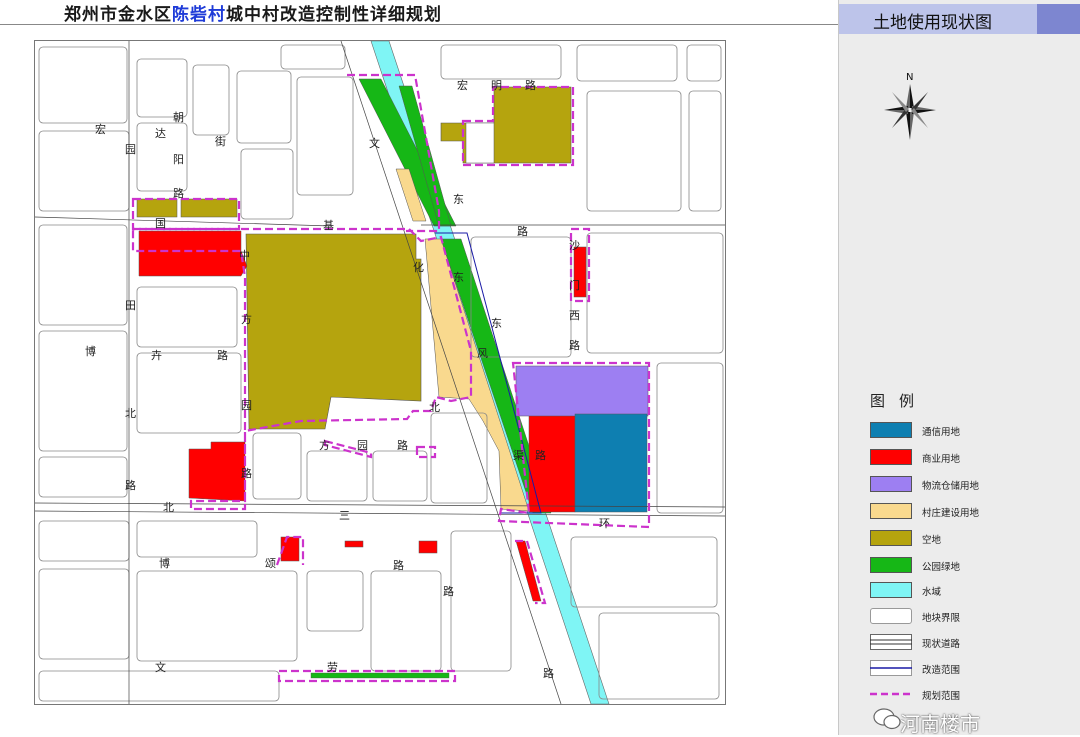 This screenshot has height=737, width=1080. Describe the element at coordinates (178, 117) in the screenshot. I see `label-chao: 朝` at that location.